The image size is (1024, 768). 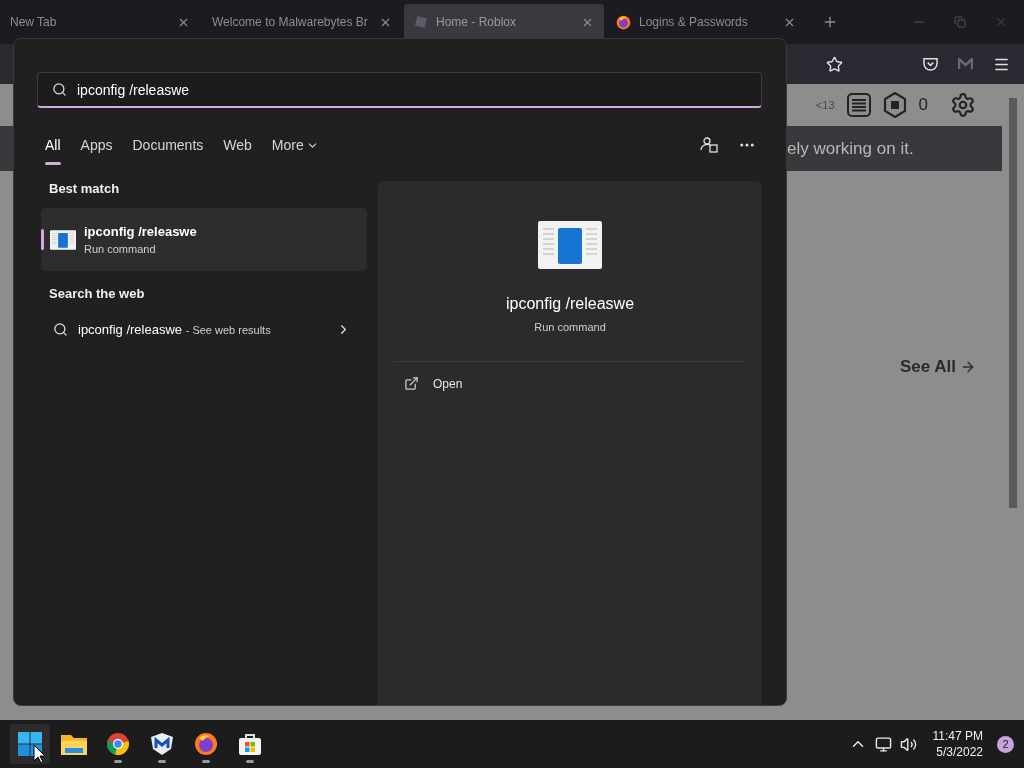 I want to click on tab-favicon-icon, so click(x=421, y=22).